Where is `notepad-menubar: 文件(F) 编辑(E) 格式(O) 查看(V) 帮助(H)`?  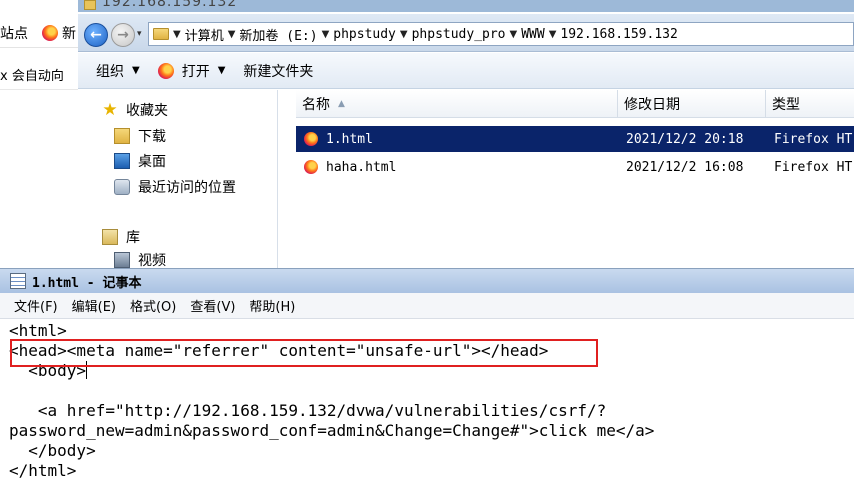
notepad-menubar: 文件(F) 编辑(E) 格式(O) 查看(V) 帮助(H) is located at coordinates (427, 306).